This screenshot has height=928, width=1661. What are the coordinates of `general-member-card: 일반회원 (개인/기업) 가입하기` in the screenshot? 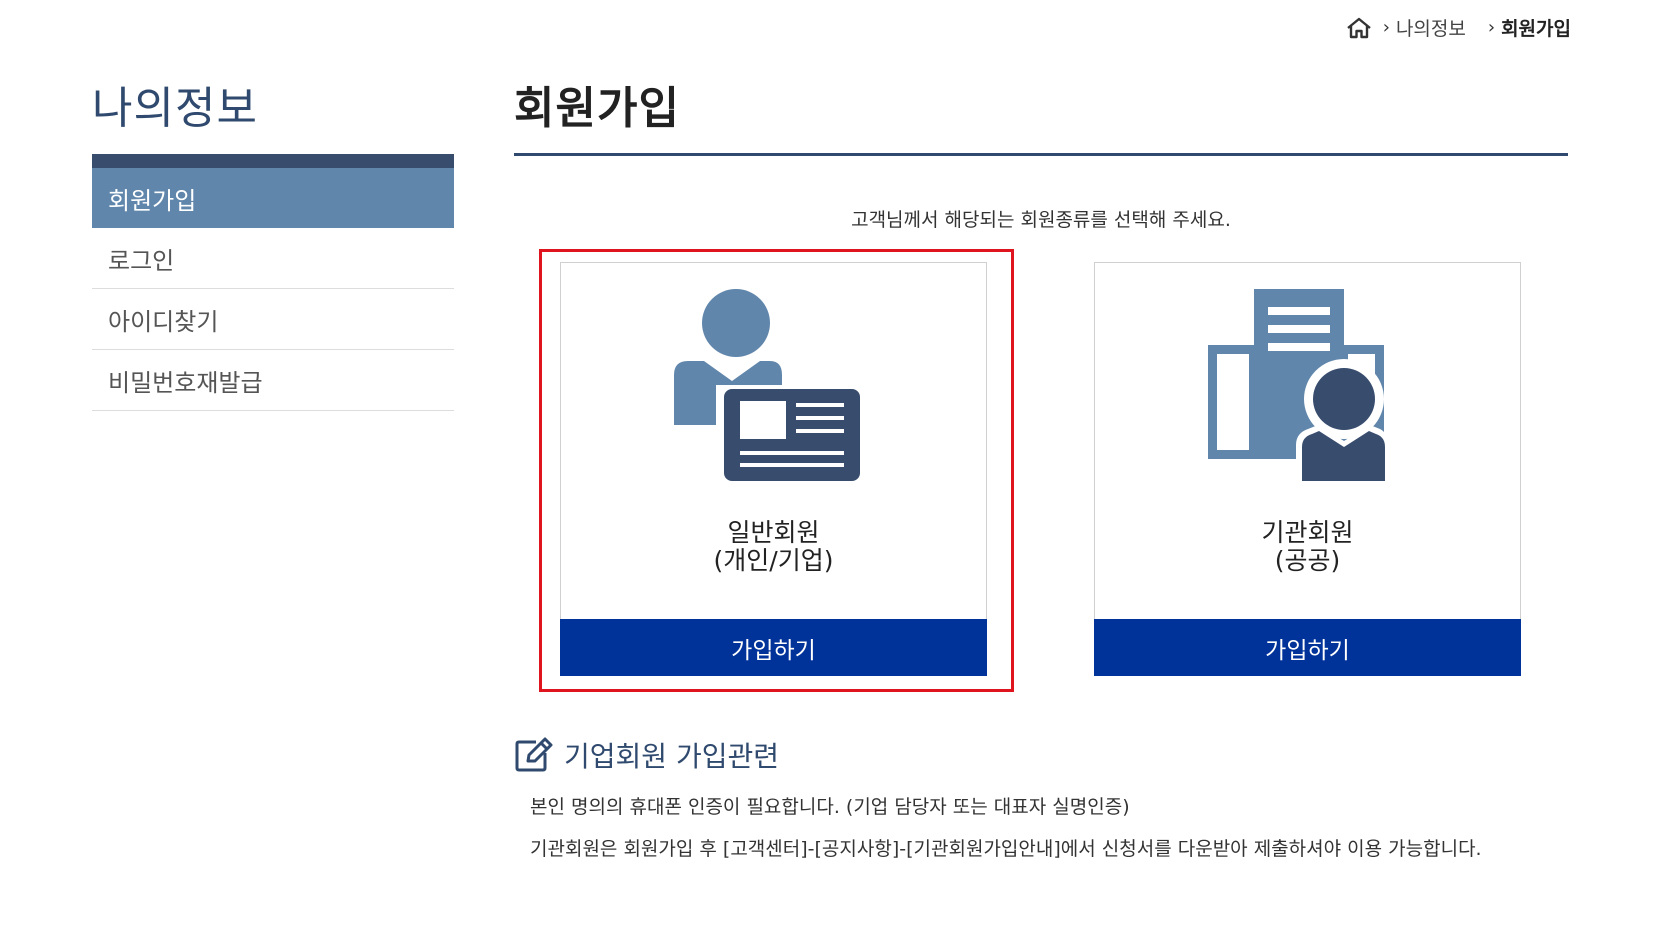 It's located at (773, 469).